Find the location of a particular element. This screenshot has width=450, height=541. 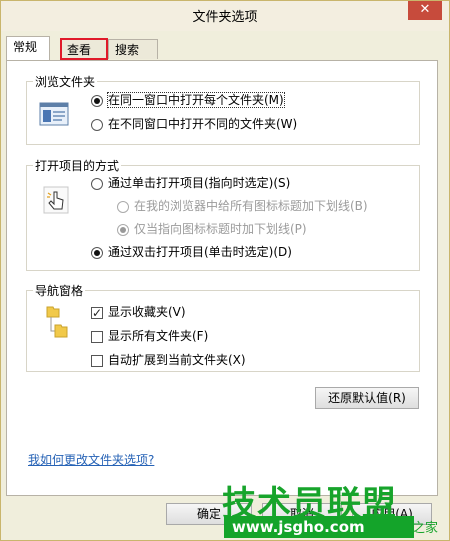

site-watermark: 技术员联盟 www.jsgho.com 之家 is located at coordinates (336, 508).